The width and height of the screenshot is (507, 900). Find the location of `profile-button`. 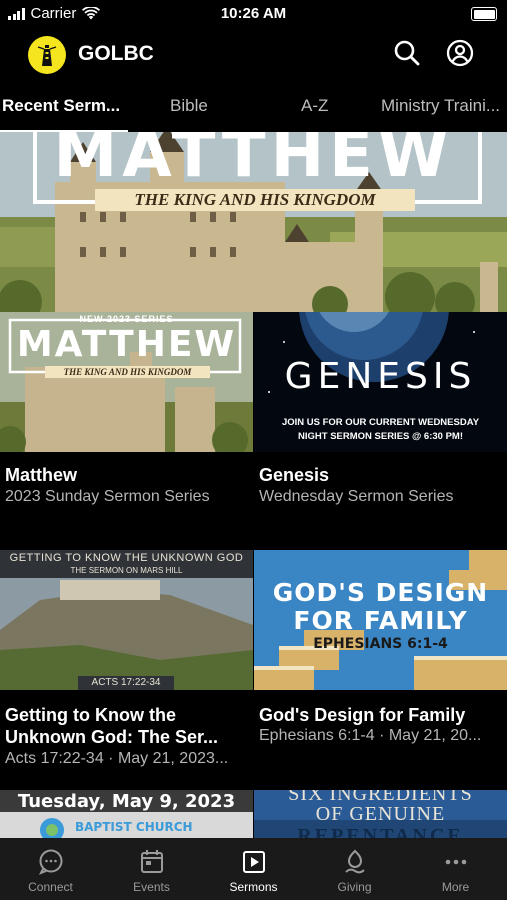

profile-button is located at coordinates (460, 53).